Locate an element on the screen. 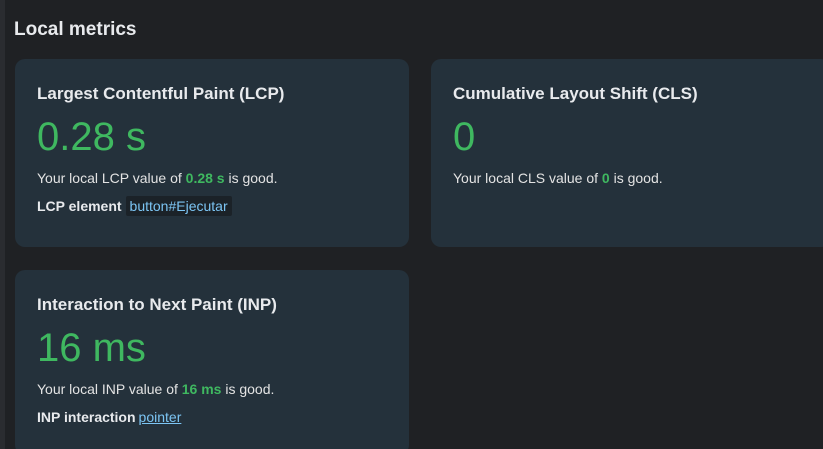 The height and width of the screenshot is (449, 823). cls-title: Cumulative Layout Shift (CLS) is located at coordinates (575, 93).